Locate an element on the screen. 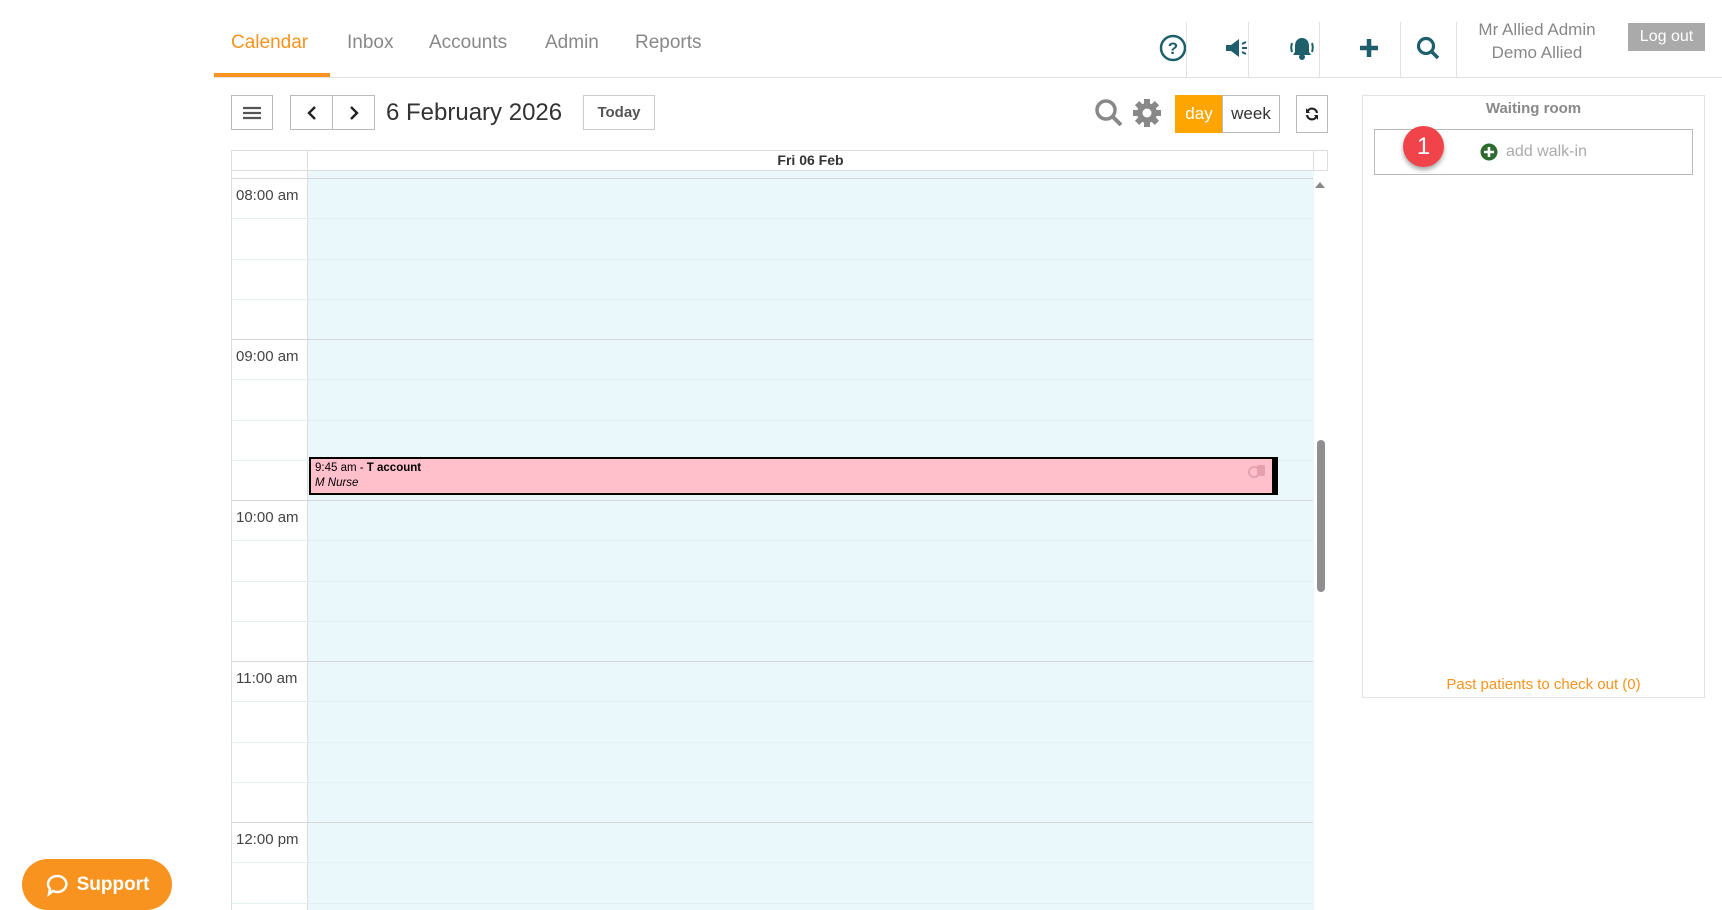  current-date: 6 February 2026 is located at coordinates (474, 112).